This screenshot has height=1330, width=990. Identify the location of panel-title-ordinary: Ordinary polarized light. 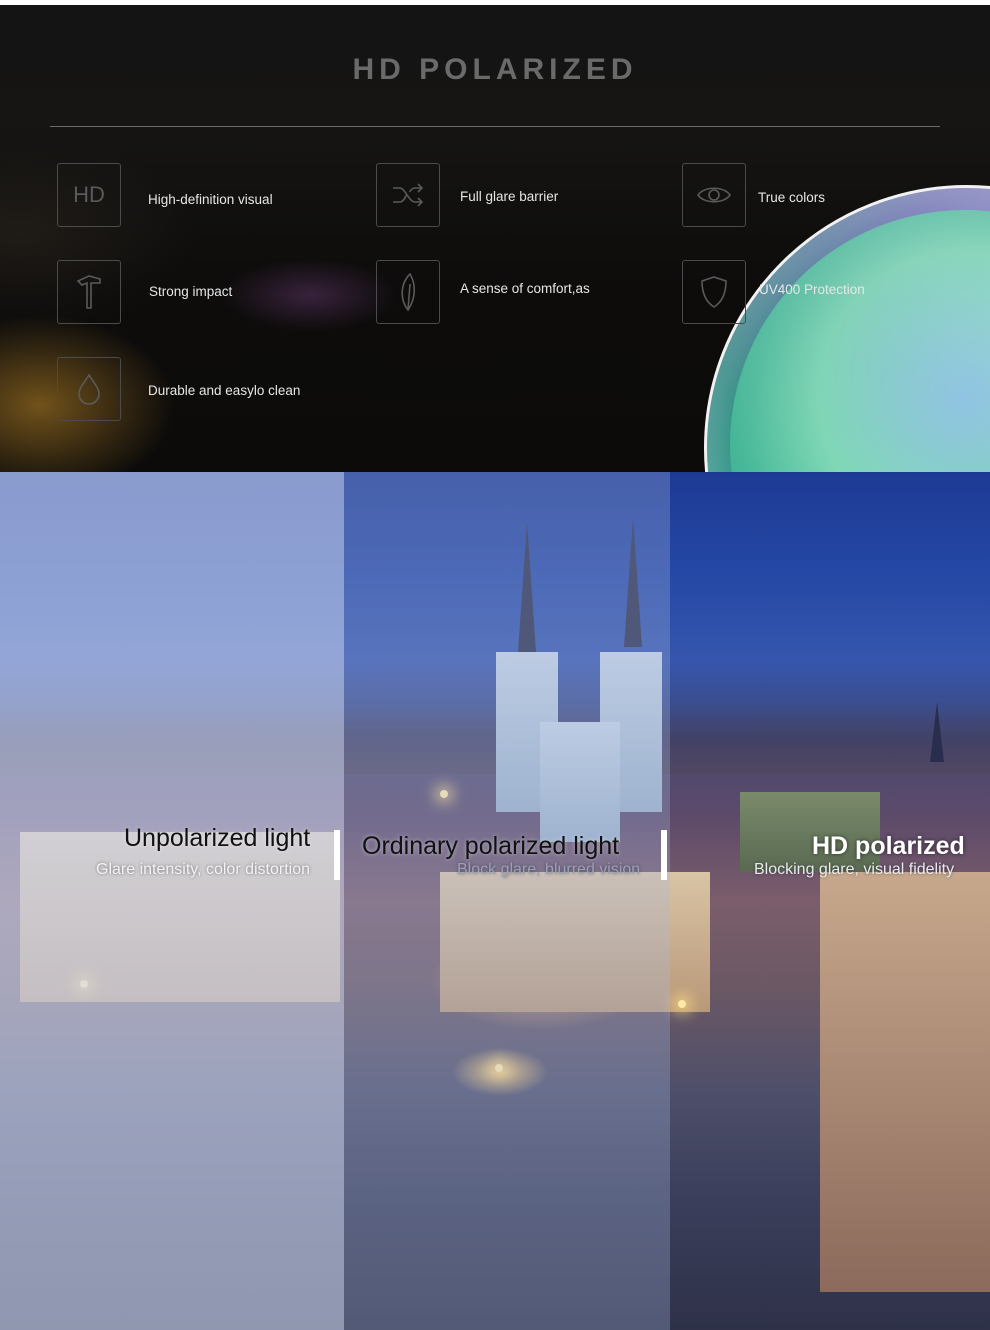
(491, 846).